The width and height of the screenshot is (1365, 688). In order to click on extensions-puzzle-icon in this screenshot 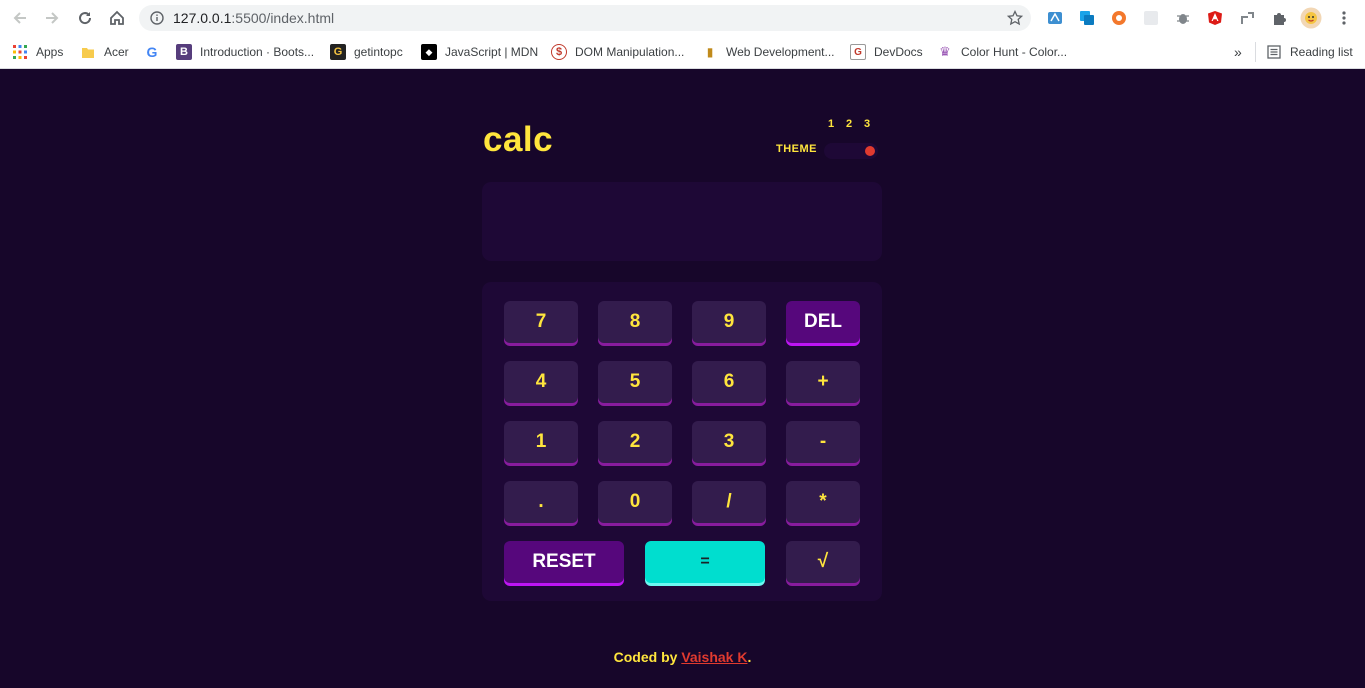, I will do `click(1279, 18)`.